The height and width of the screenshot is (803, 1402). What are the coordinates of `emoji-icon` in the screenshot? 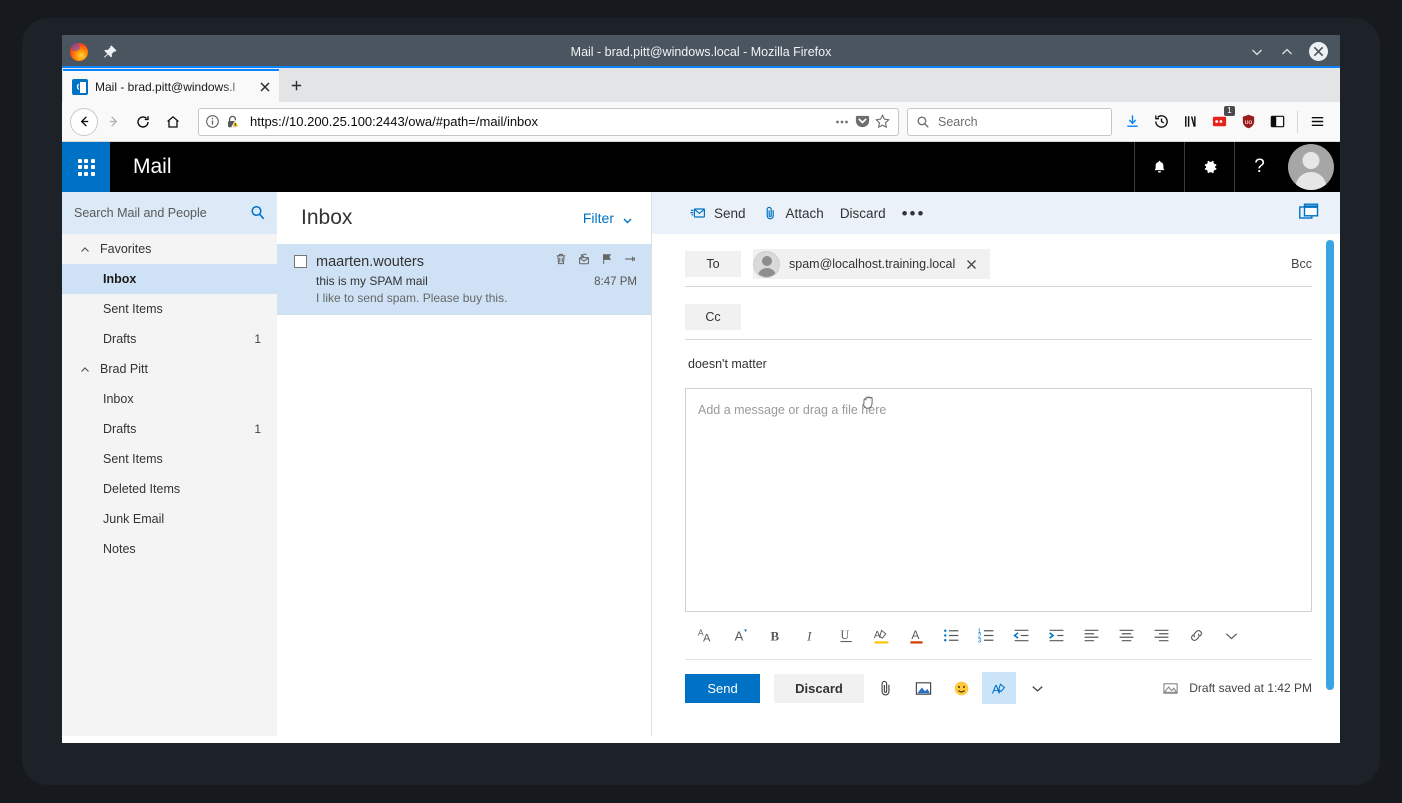 It's located at (961, 688).